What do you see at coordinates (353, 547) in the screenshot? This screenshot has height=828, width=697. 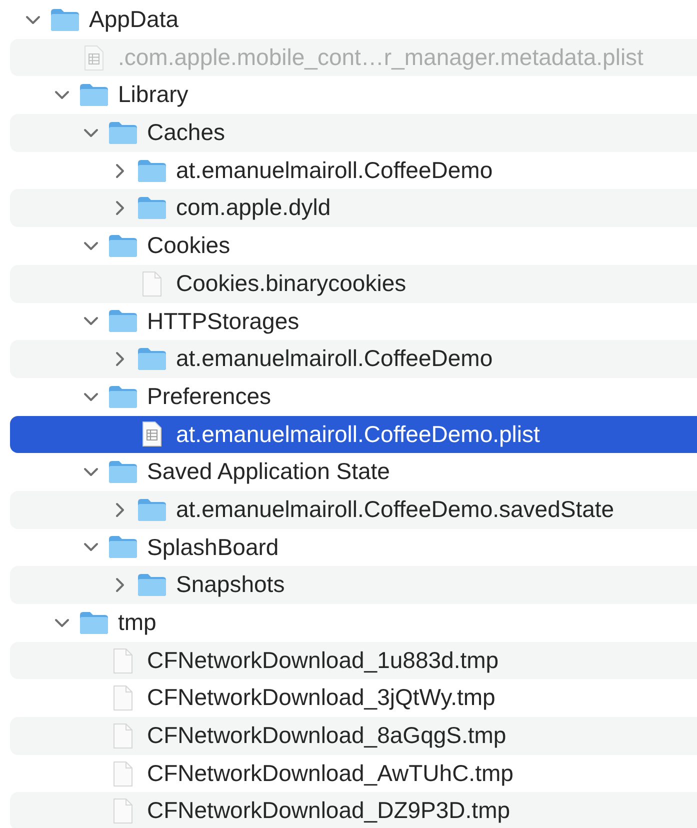 I see `tree-row: SplashBoard` at bounding box center [353, 547].